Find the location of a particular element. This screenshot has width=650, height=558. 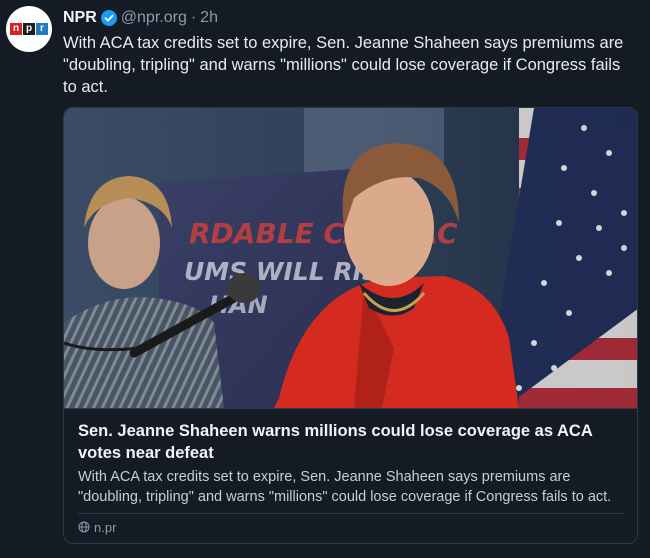

post-header: NPR @npr.org · 2h is located at coordinates (140, 18).